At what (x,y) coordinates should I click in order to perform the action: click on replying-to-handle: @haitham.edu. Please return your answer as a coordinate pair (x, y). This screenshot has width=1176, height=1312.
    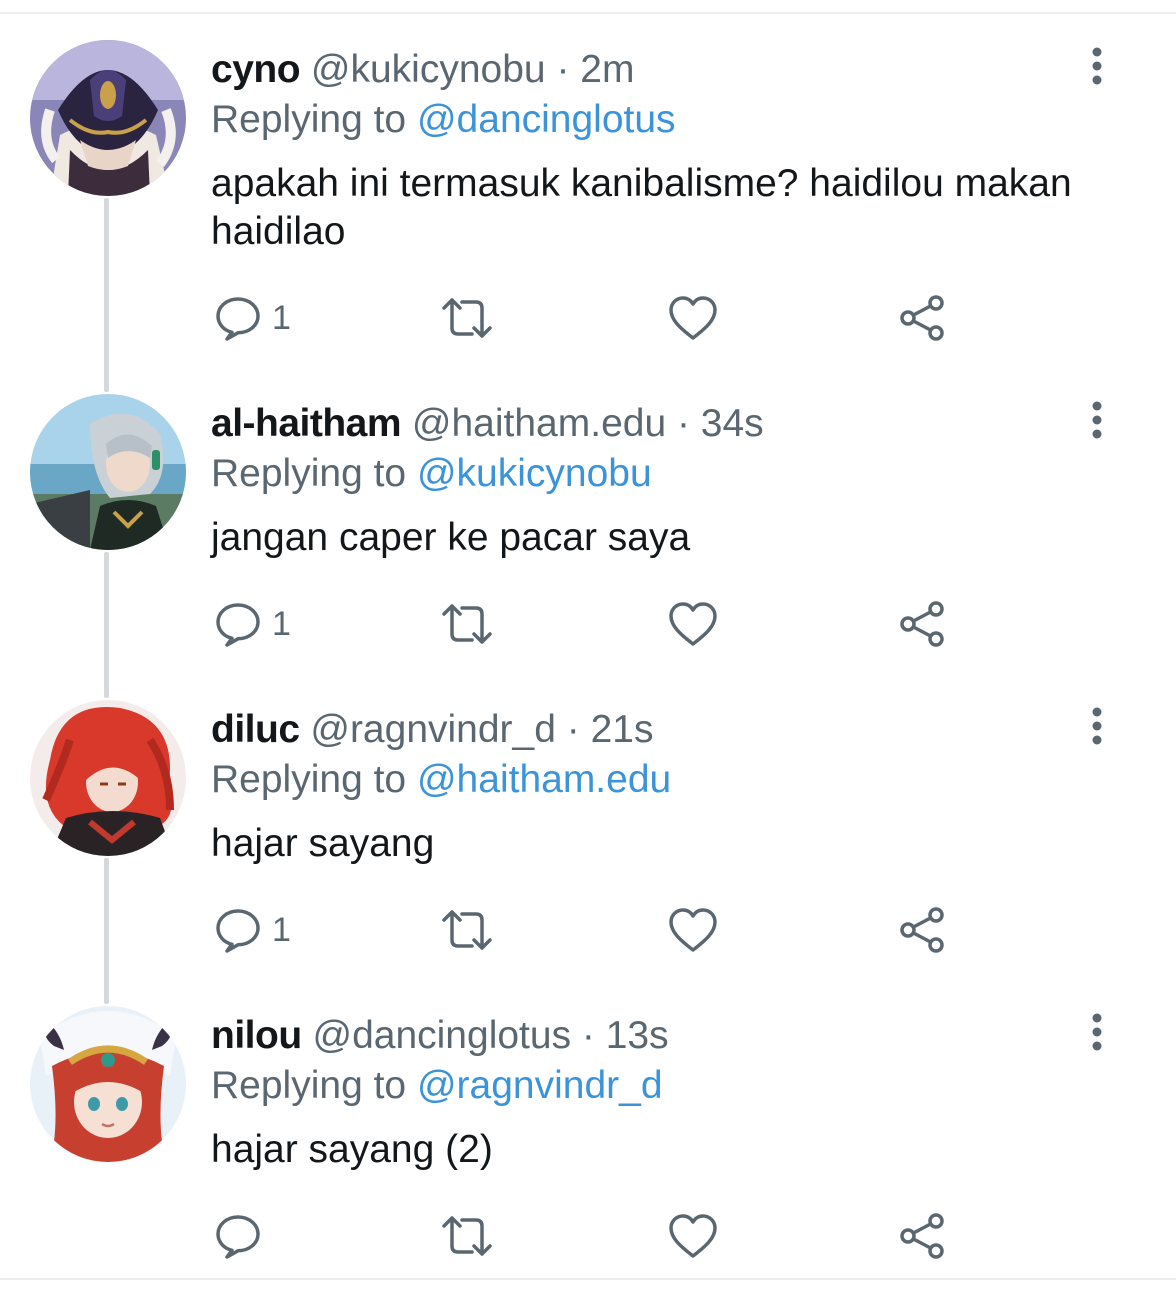
    Looking at the image, I should click on (544, 779).